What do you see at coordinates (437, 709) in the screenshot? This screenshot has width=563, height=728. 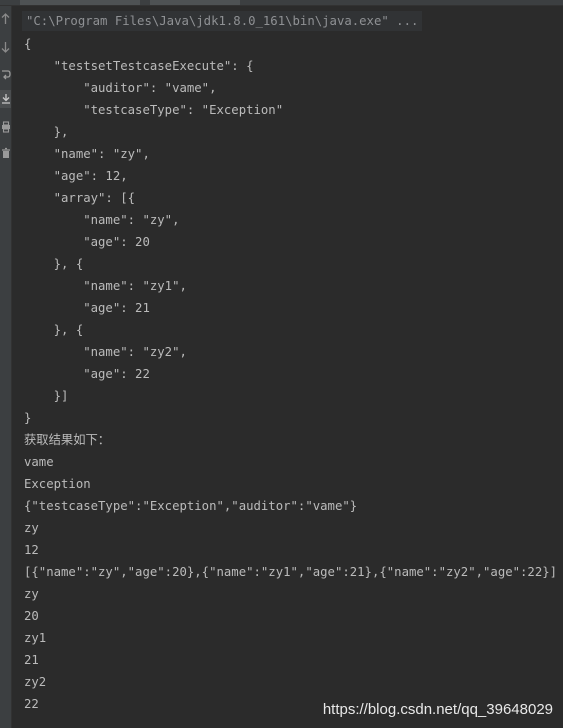 I see `watermark: https://blog.csdn.net/qq_39648029` at bounding box center [437, 709].